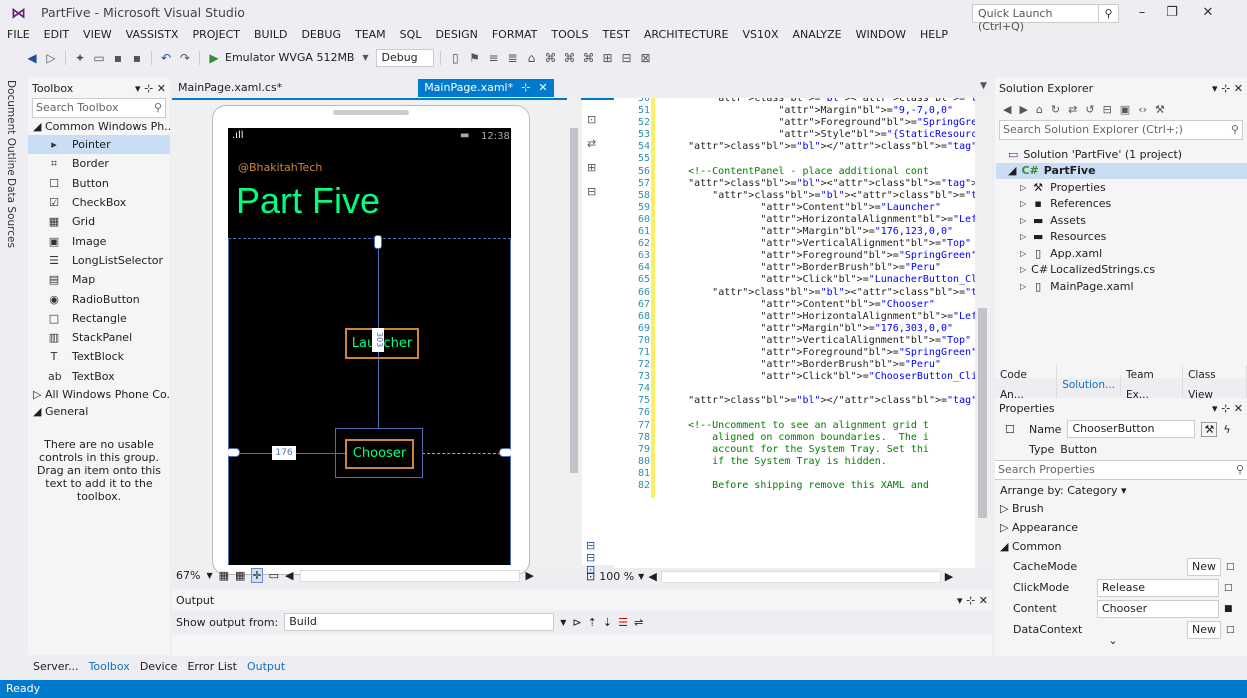 The height and width of the screenshot is (698, 1247). Describe the element at coordinates (405, 57) in the screenshot. I see `configuration-select: Debug` at that location.